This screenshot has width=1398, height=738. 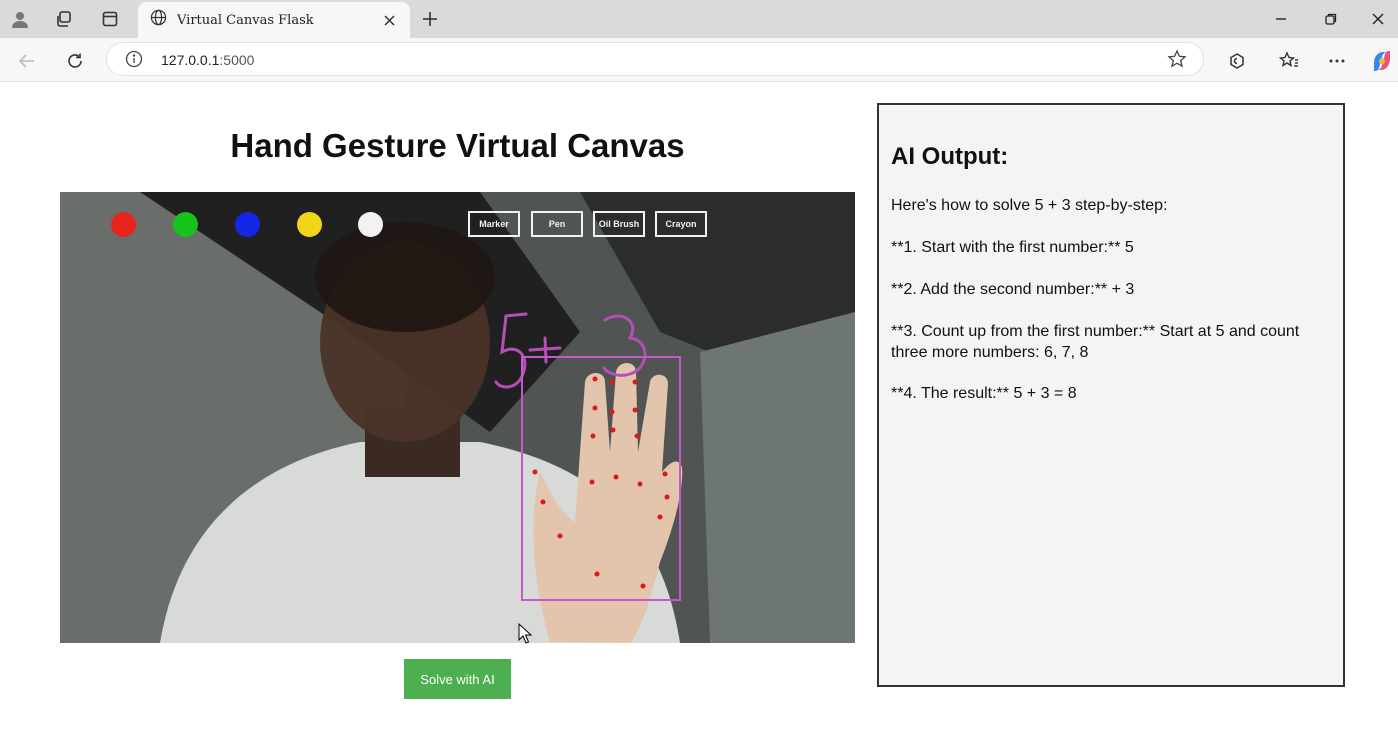 What do you see at coordinates (309, 224) in the screenshot?
I see `color-yellow-button` at bounding box center [309, 224].